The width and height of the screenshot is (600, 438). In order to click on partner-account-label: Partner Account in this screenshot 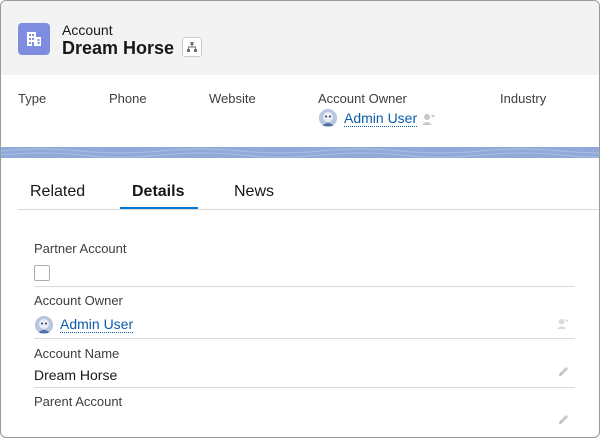, I will do `click(80, 248)`.